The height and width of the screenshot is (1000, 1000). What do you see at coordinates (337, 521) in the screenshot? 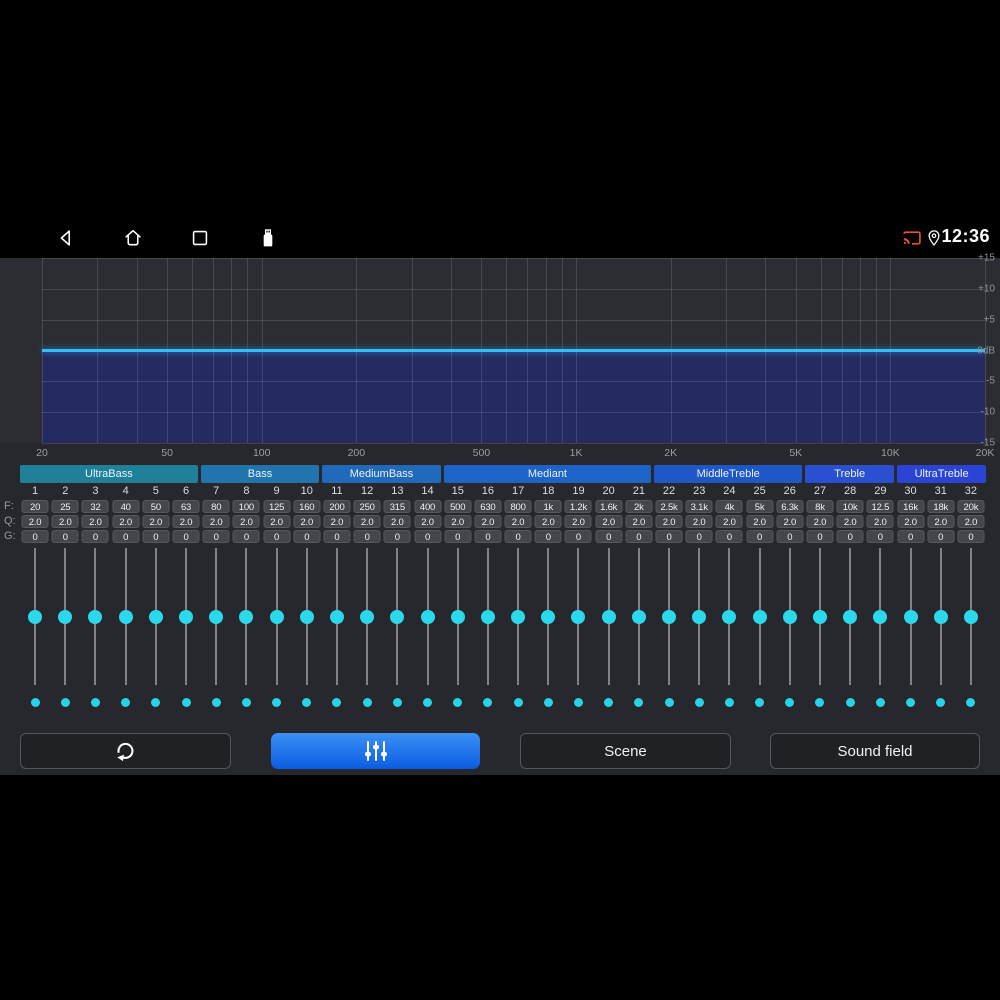
I see `channel-11-q-value: 2.0` at bounding box center [337, 521].